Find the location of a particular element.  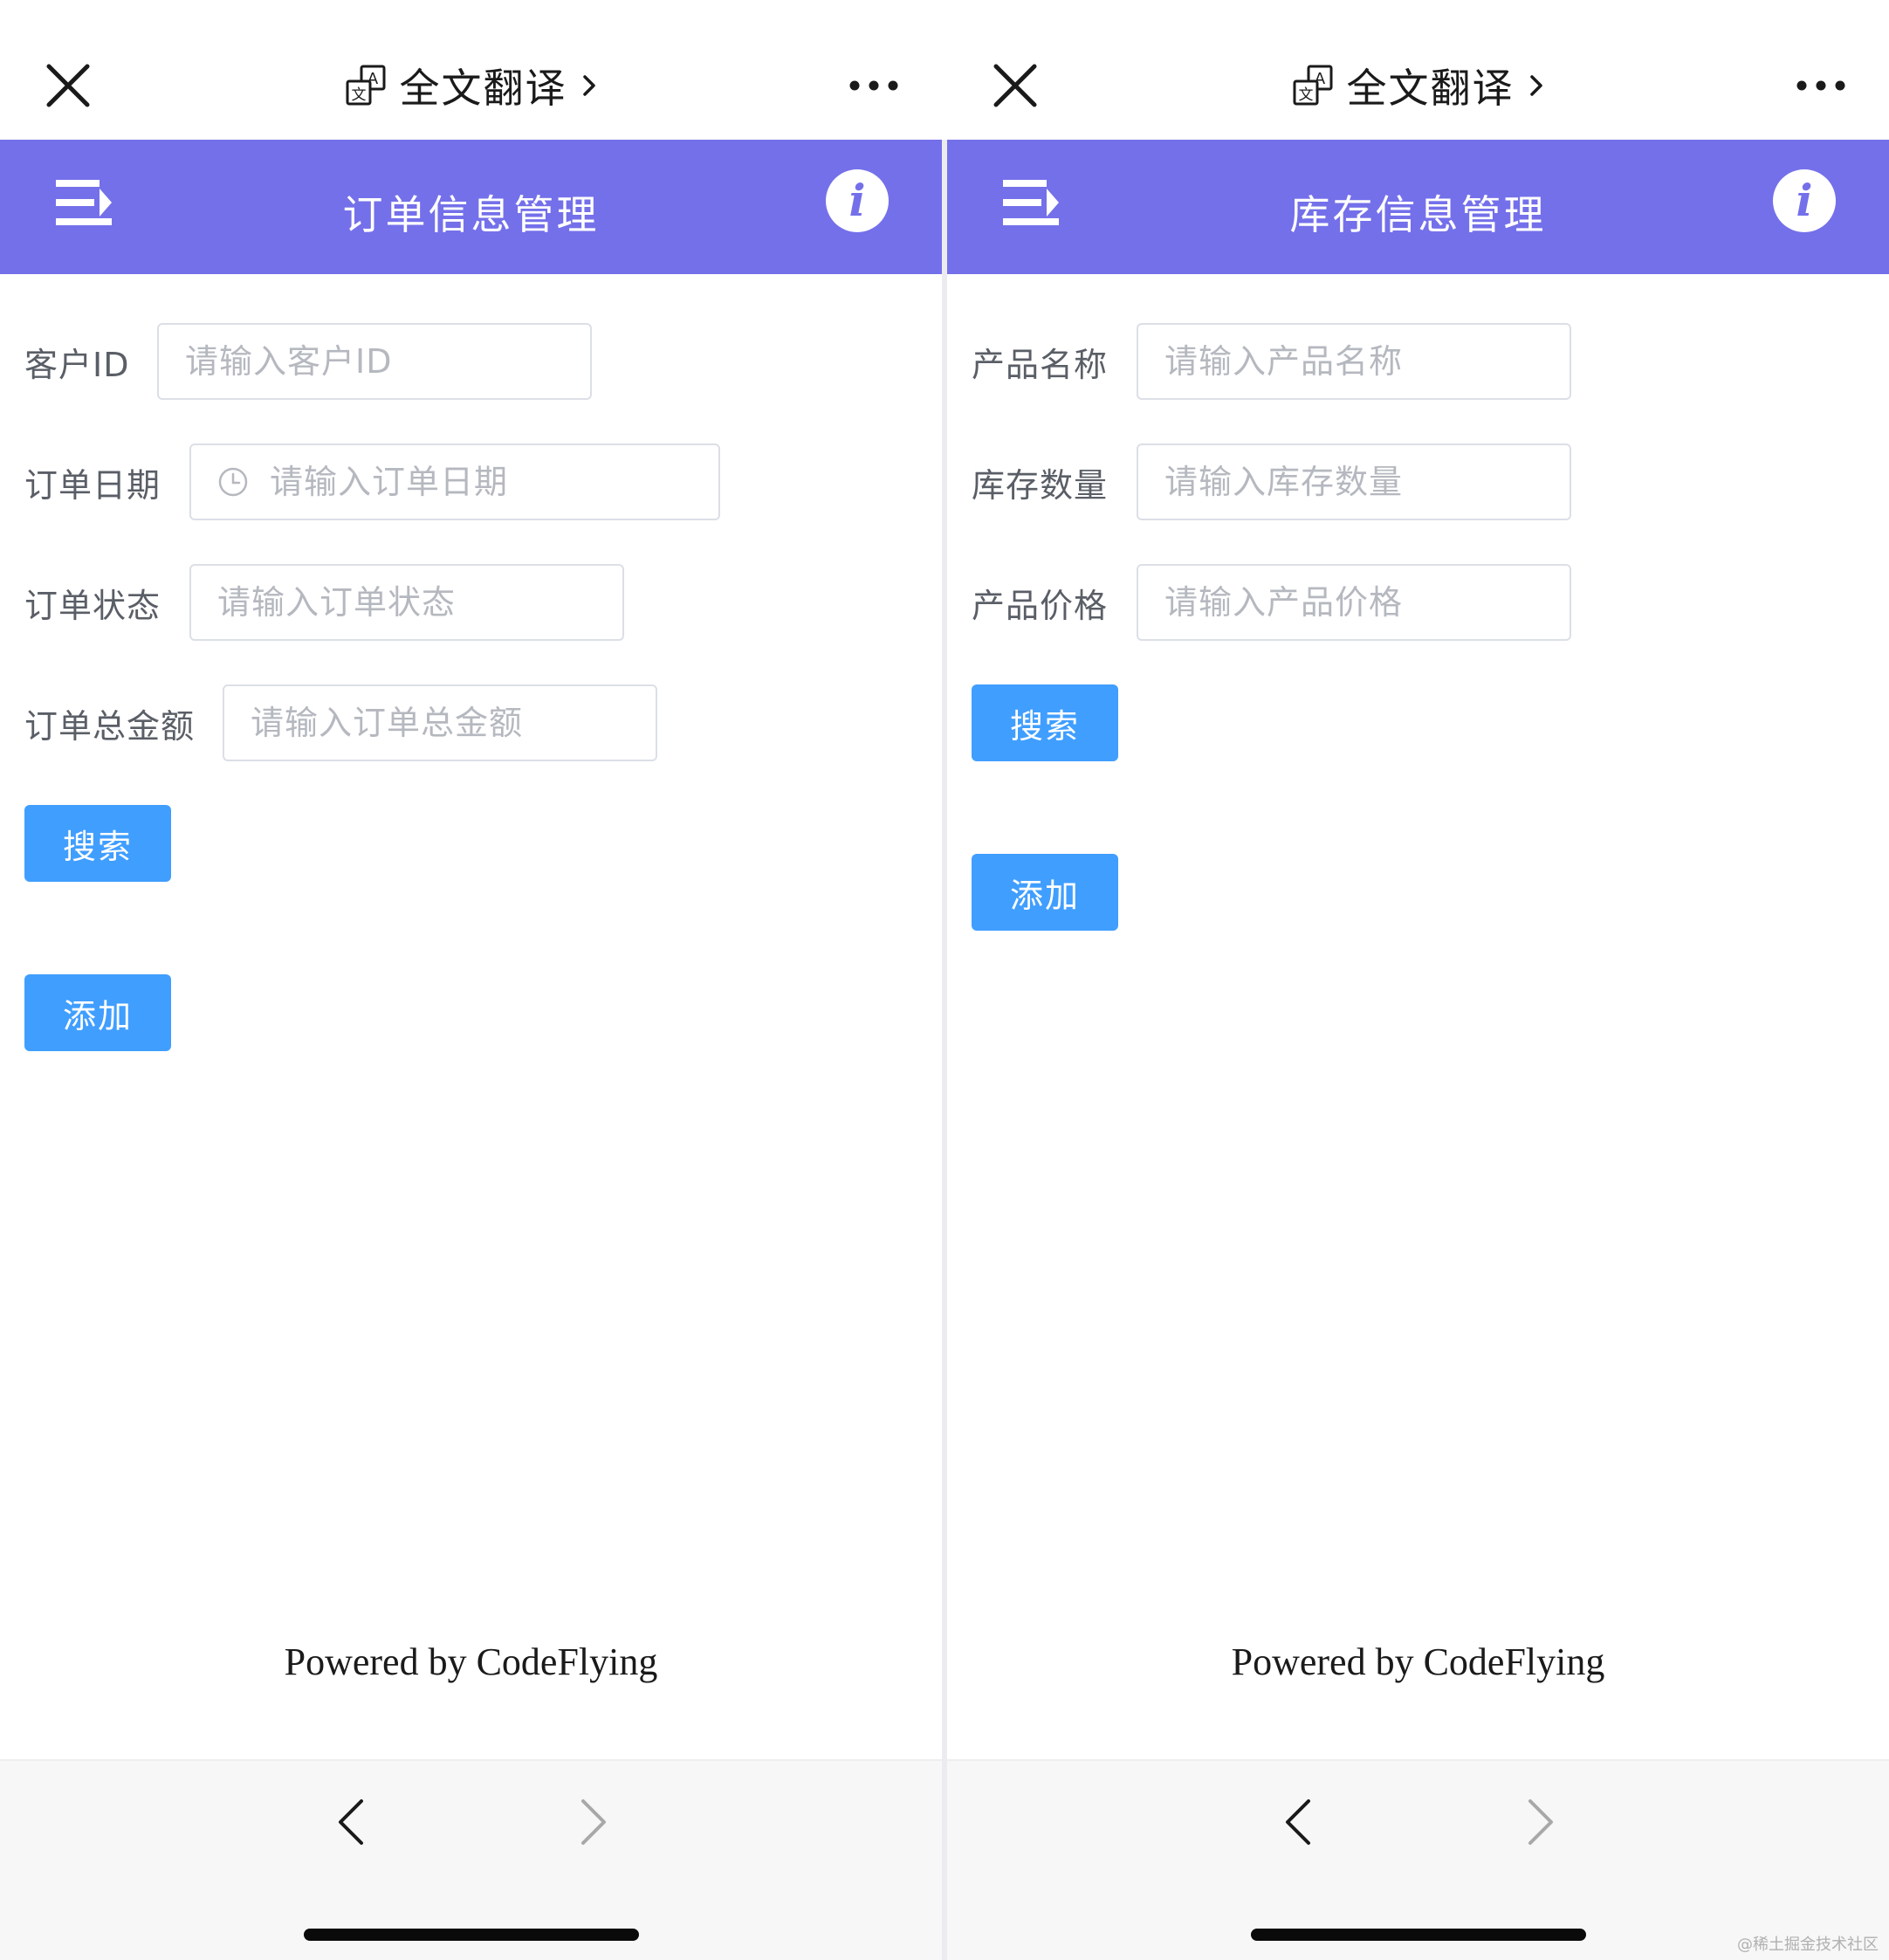

order-status-label: 订单状态 is located at coordinates (92, 605).